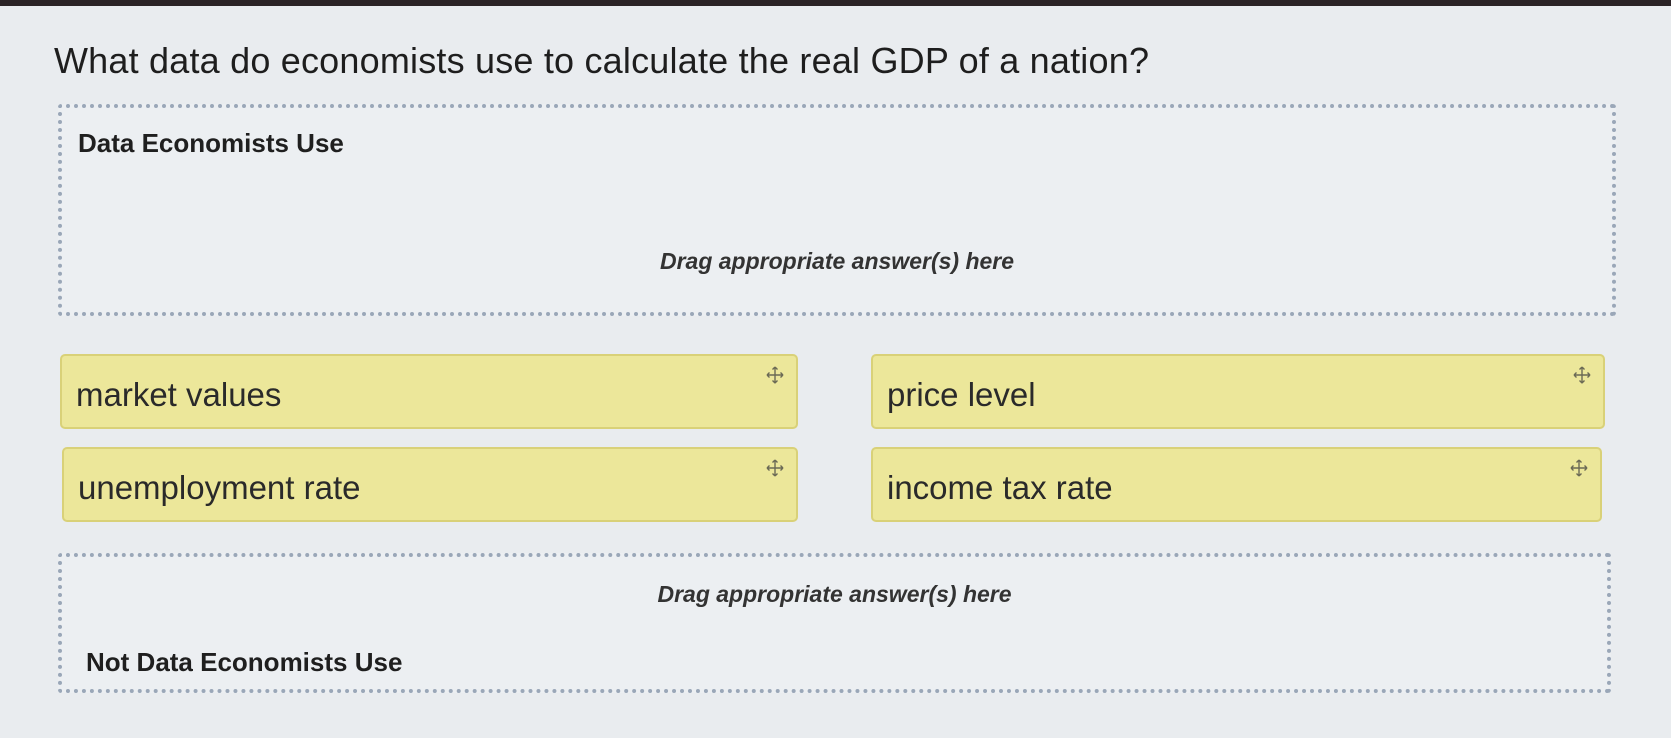 The height and width of the screenshot is (738, 1671). Describe the element at coordinates (219, 487) in the screenshot. I see `answer-chip-label: unemployment rate` at that location.